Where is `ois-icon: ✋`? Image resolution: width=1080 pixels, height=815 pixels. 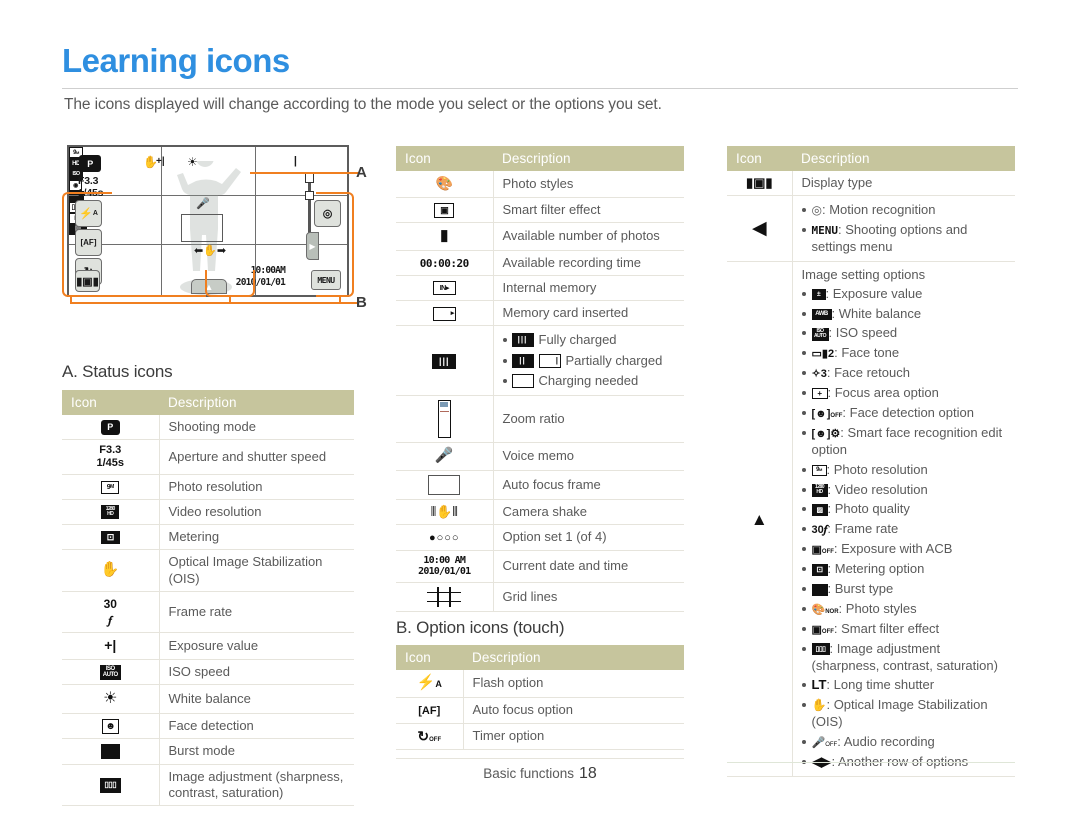 ois-icon: ✋ is located at coordinates (819, 705).